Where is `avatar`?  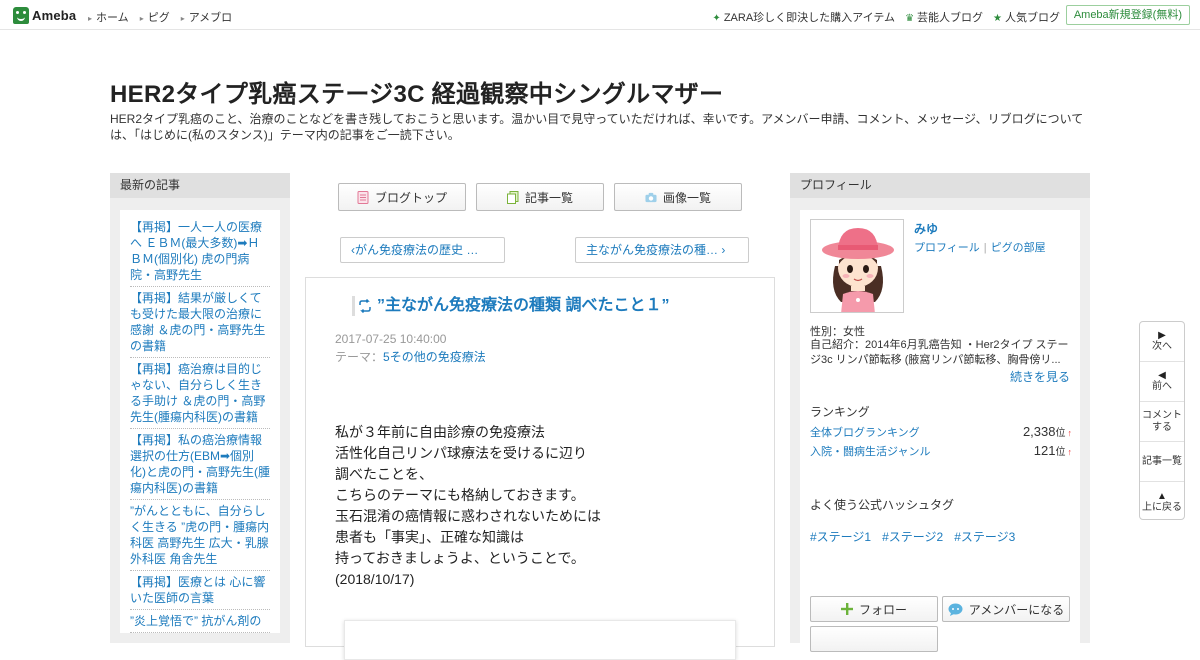 avatar is located at coordinates (857, 266).